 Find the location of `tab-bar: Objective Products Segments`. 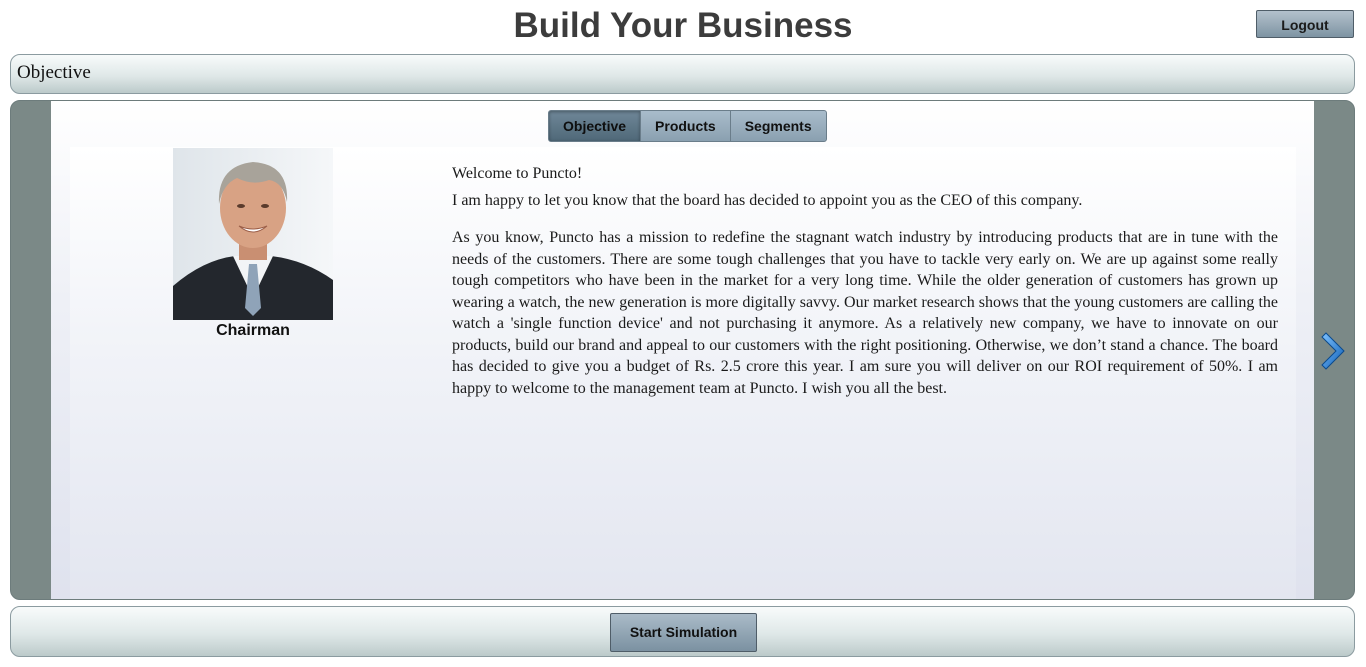

tab-bar: Objective Products Segments is located at coordinates (687, 126).